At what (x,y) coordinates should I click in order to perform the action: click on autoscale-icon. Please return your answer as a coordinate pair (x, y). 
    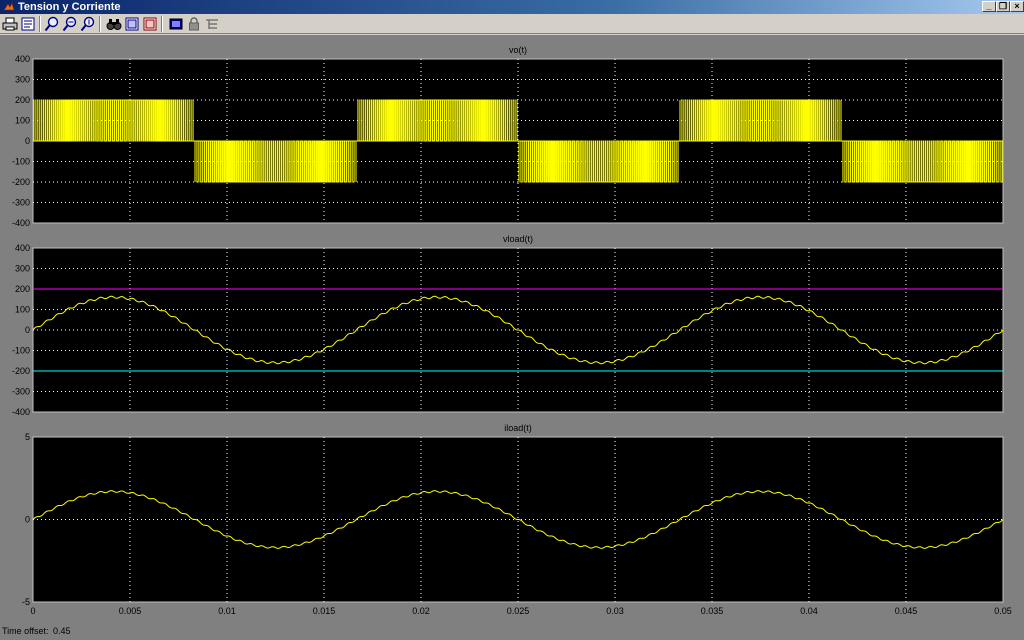
    Looking at the image, I should click on (114, 24).